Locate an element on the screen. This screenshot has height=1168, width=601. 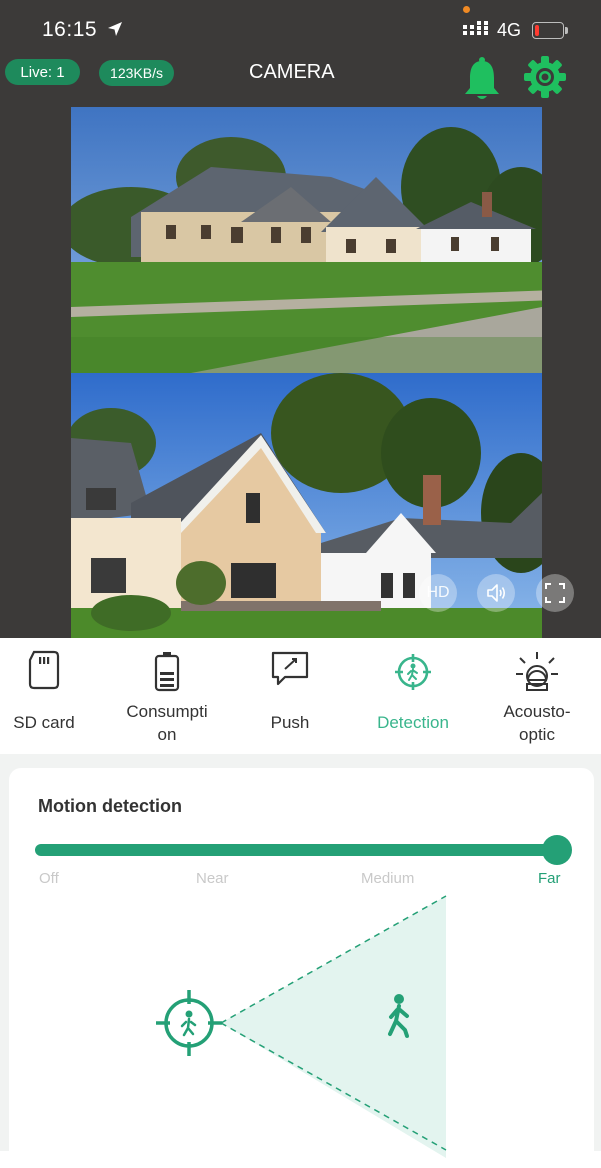
live-viewers-badge: Live: 1 is located at coordinates (42, 72).